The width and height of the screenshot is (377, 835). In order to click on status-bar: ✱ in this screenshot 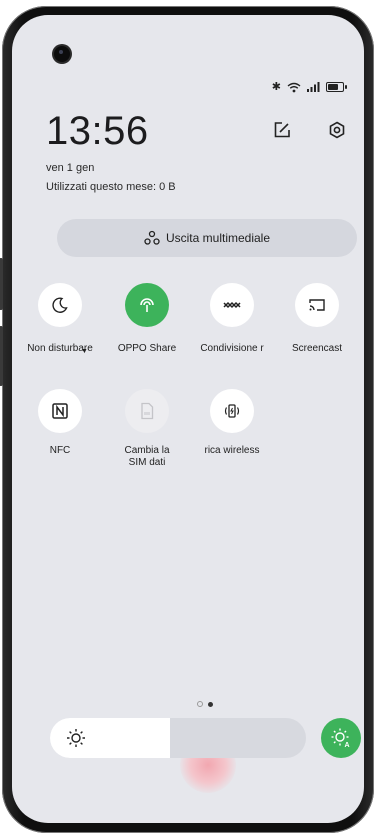, I will do `click(309, 87)`.